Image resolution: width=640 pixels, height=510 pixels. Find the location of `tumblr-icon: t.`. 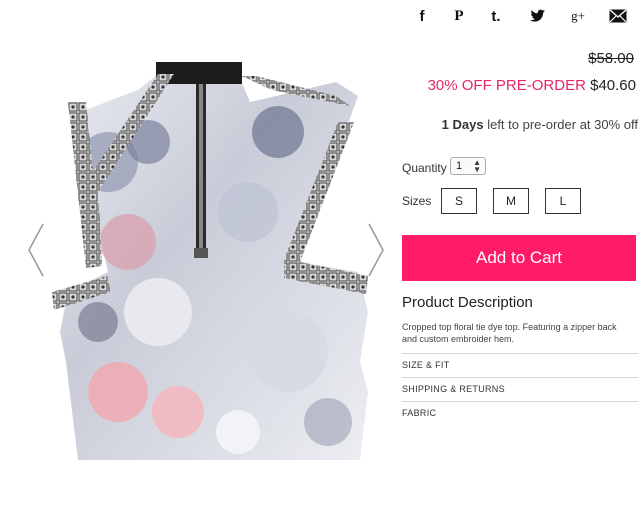

tumblr-icon: t. is located at coordinates (496, 16).